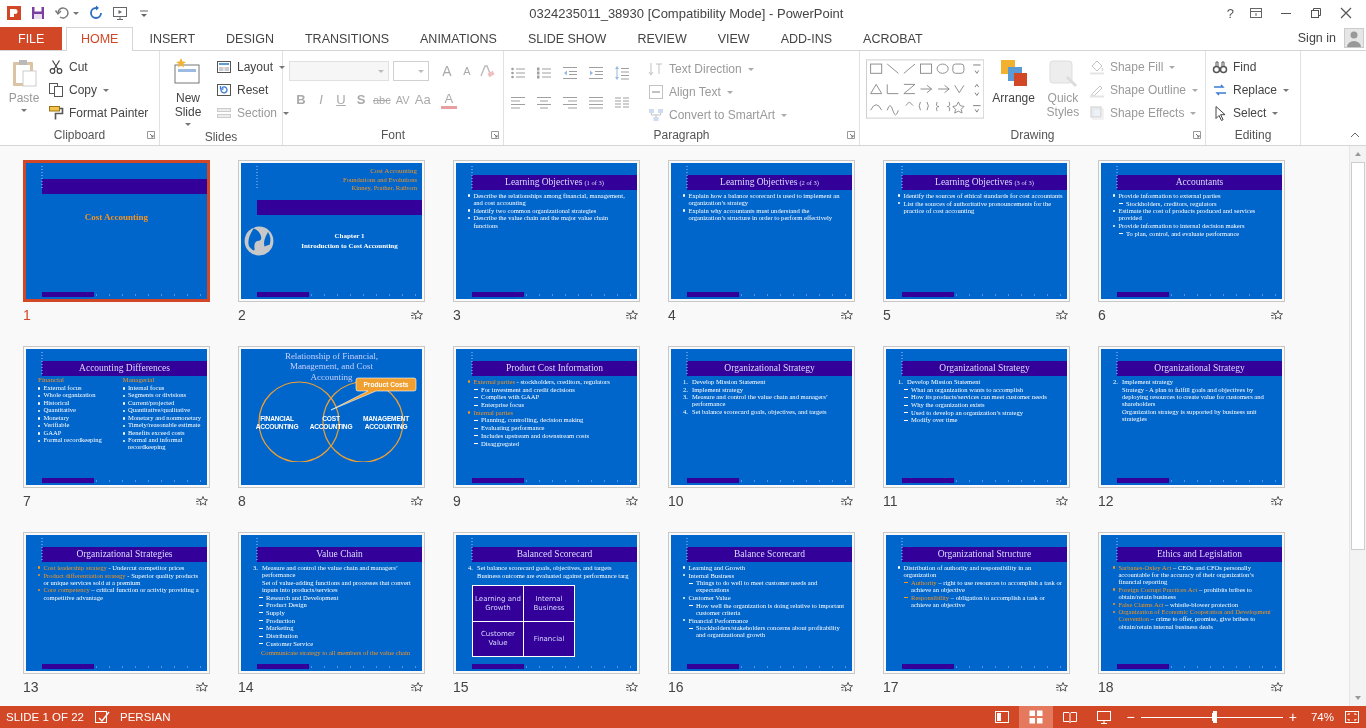  What do you see at coordinates (31, 38) in the screenshot?
I see `ribbon-tab: FILE` at bounding box center [31, 38].